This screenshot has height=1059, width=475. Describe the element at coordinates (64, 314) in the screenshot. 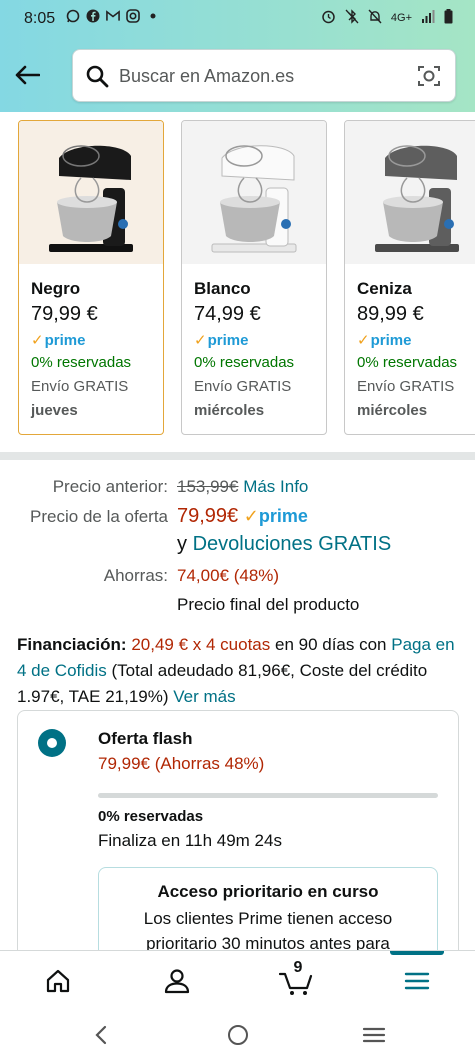

I see `variant-price: 79,99 €` at that location.